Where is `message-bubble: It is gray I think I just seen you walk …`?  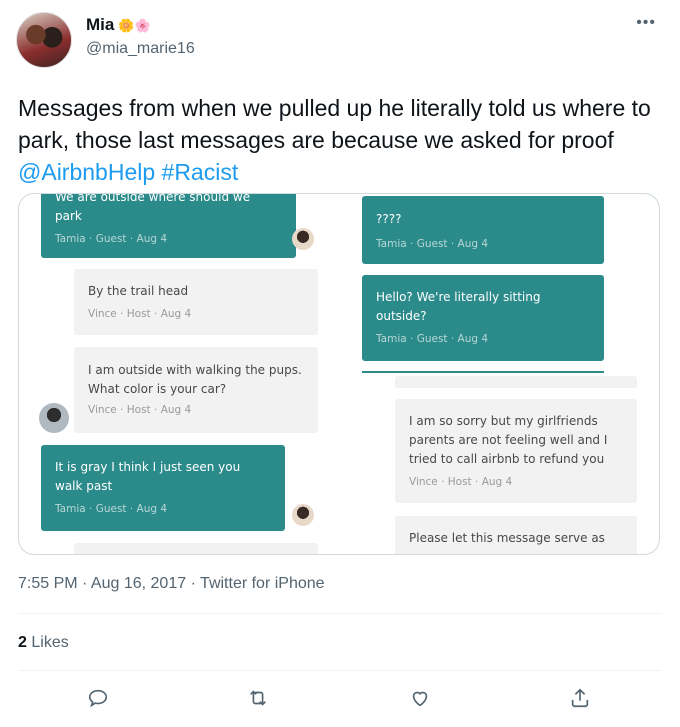
message-bubble: It is gray I think I just seen you walk … is located at coordinates (163, 488).